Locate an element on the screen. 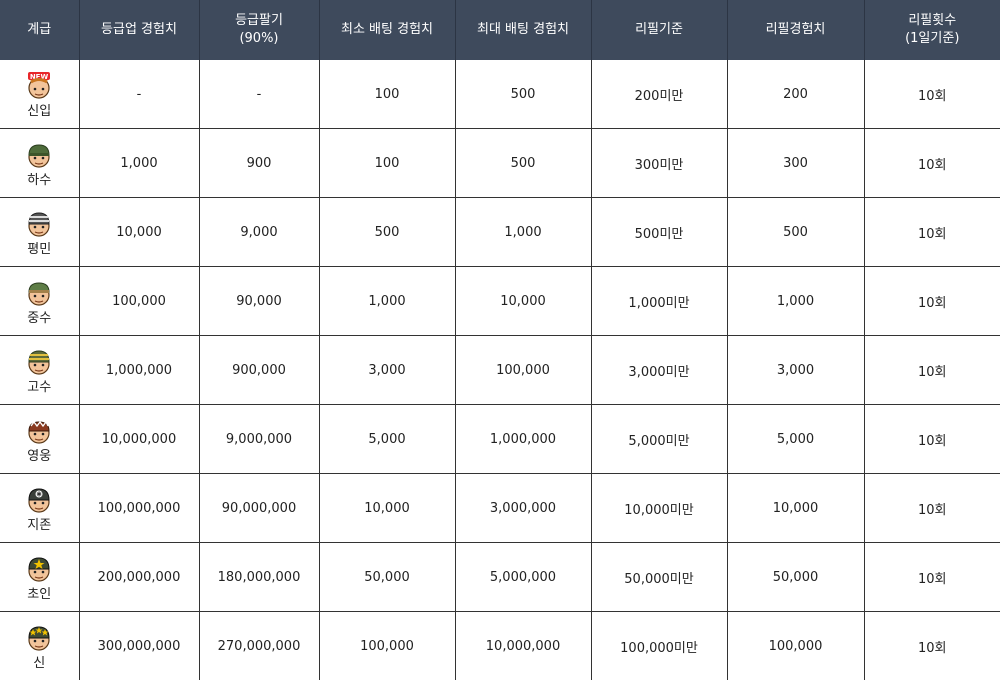 This screenshot has width=1000, height=681. table-row: 평민 10,000 9,000 500 1,000 500미만 500 10회 is located at coordinates (500, 232).